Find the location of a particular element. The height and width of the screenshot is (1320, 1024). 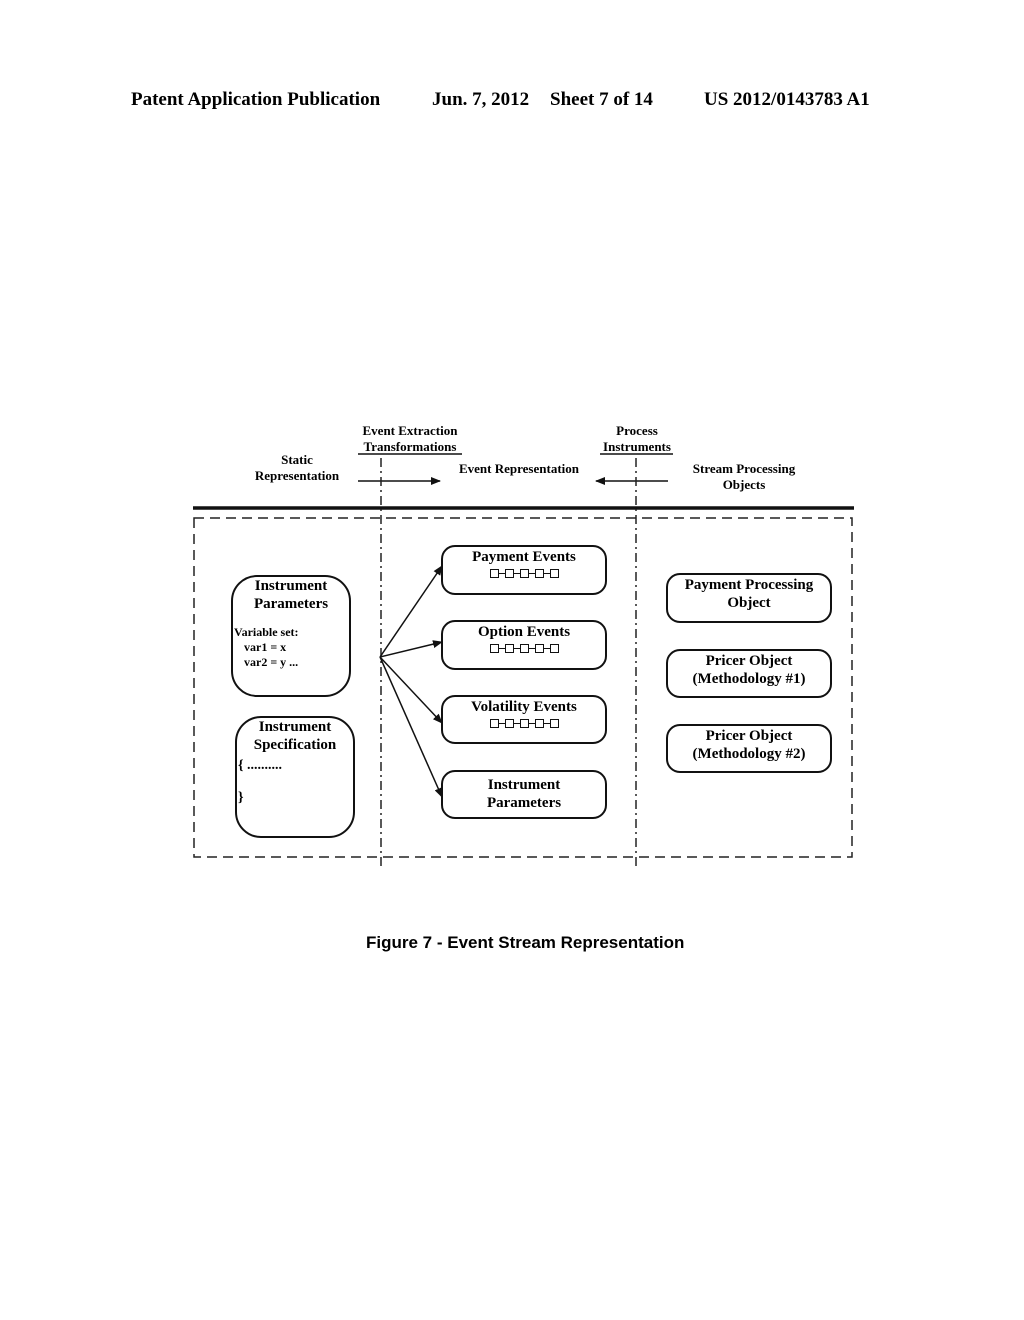

payment-events-label: Payment Events is located at coordinates (524, 557).